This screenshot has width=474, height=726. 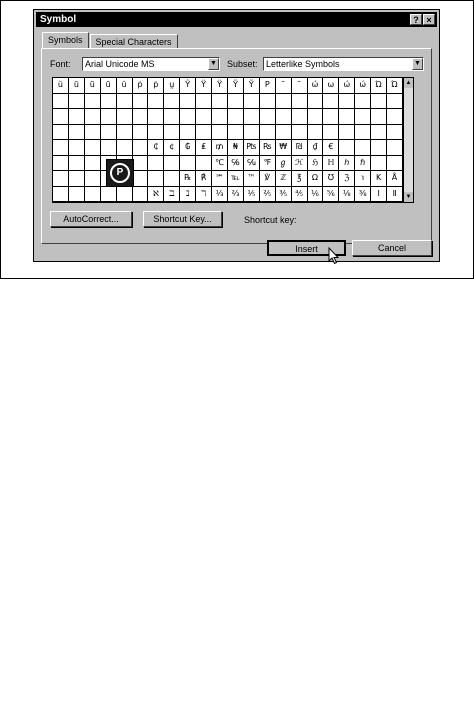 I want to click on symbol-cell: ℥, so click(x=299, y=179).